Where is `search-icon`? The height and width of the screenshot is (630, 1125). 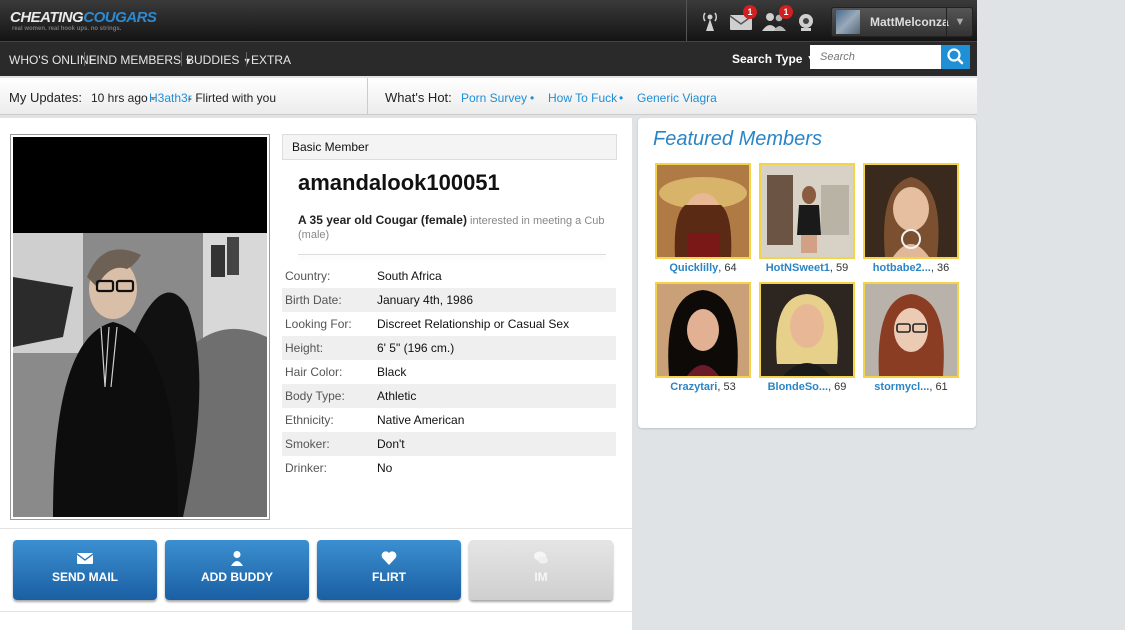
search-icon is located at coordinates (955, 56).